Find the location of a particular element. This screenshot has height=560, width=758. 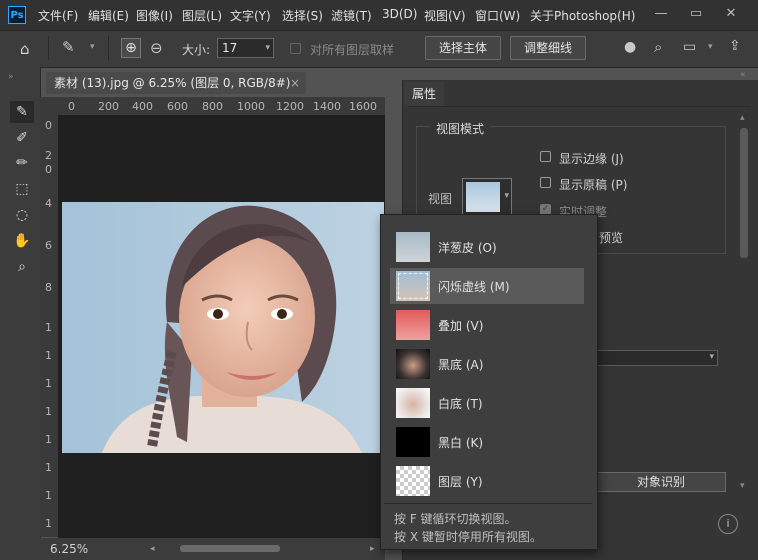

show-original-checkbox is located at coordinates (545, 182).